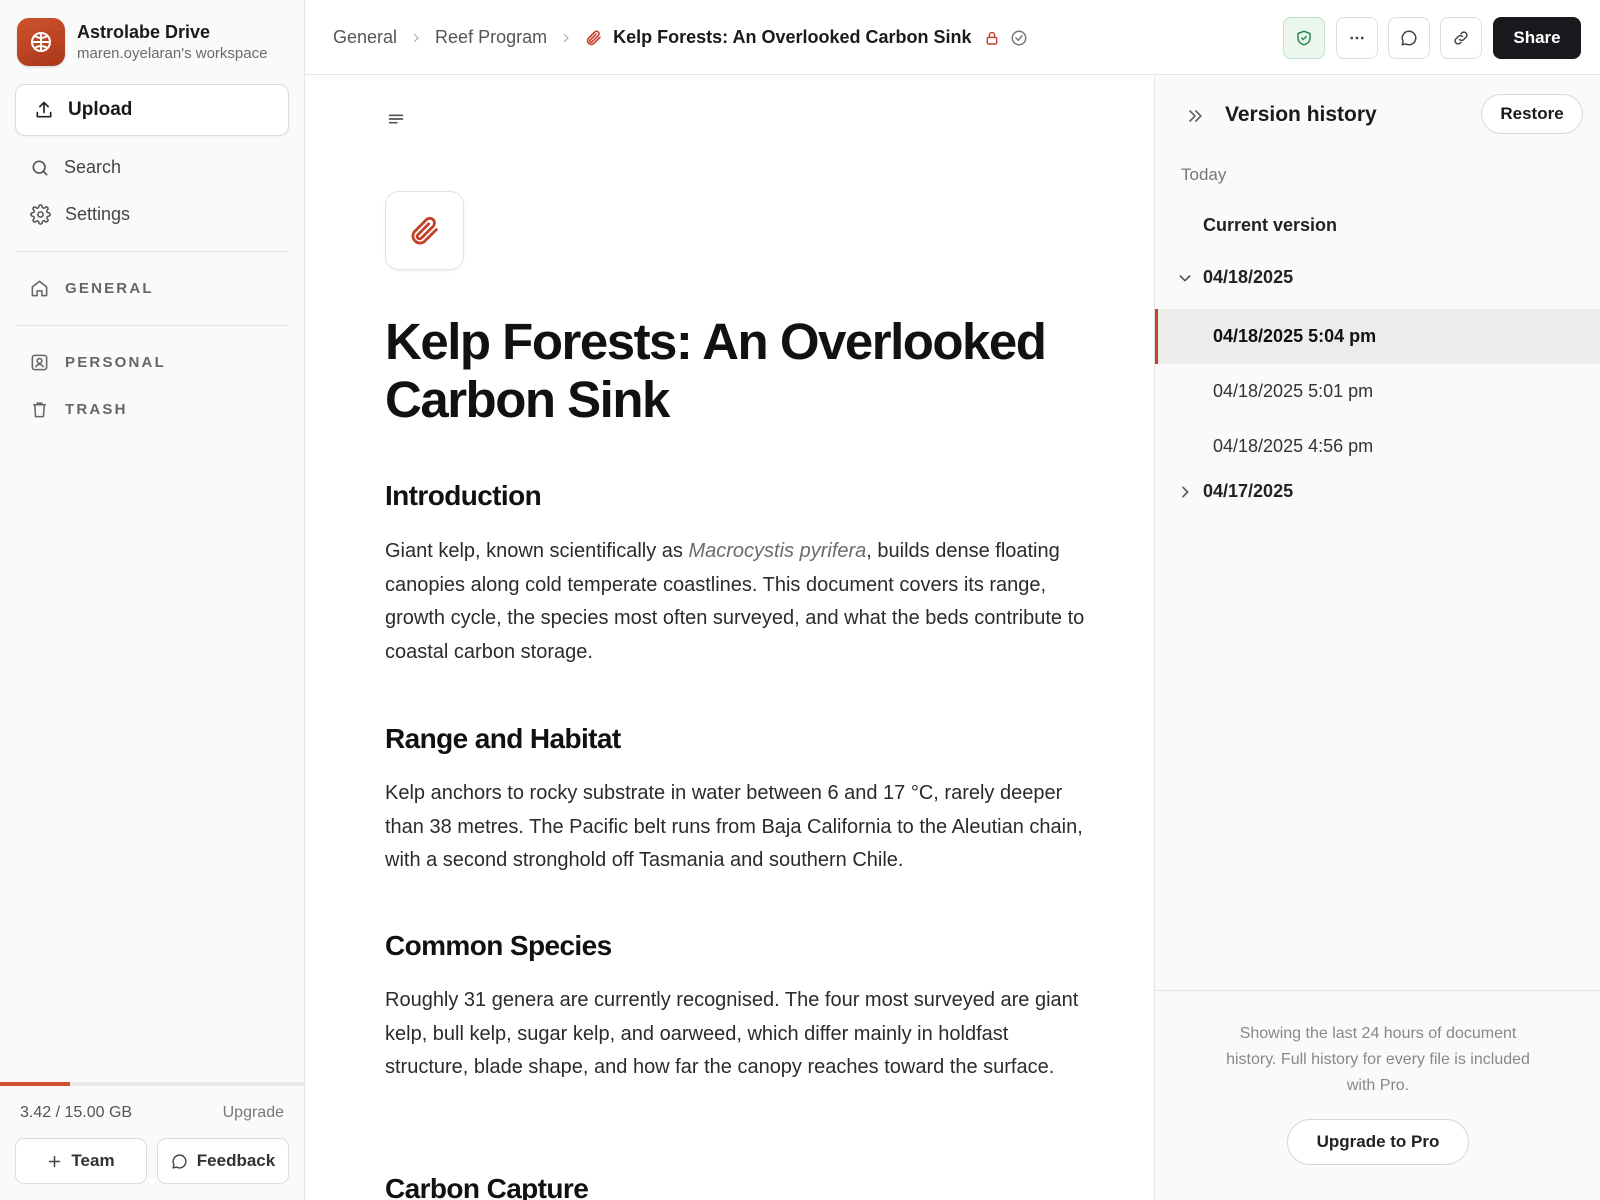 This screenshot has height=1200, width=1600. I want to click on sidebar-section-trash: TRASH, so click(79, 409).